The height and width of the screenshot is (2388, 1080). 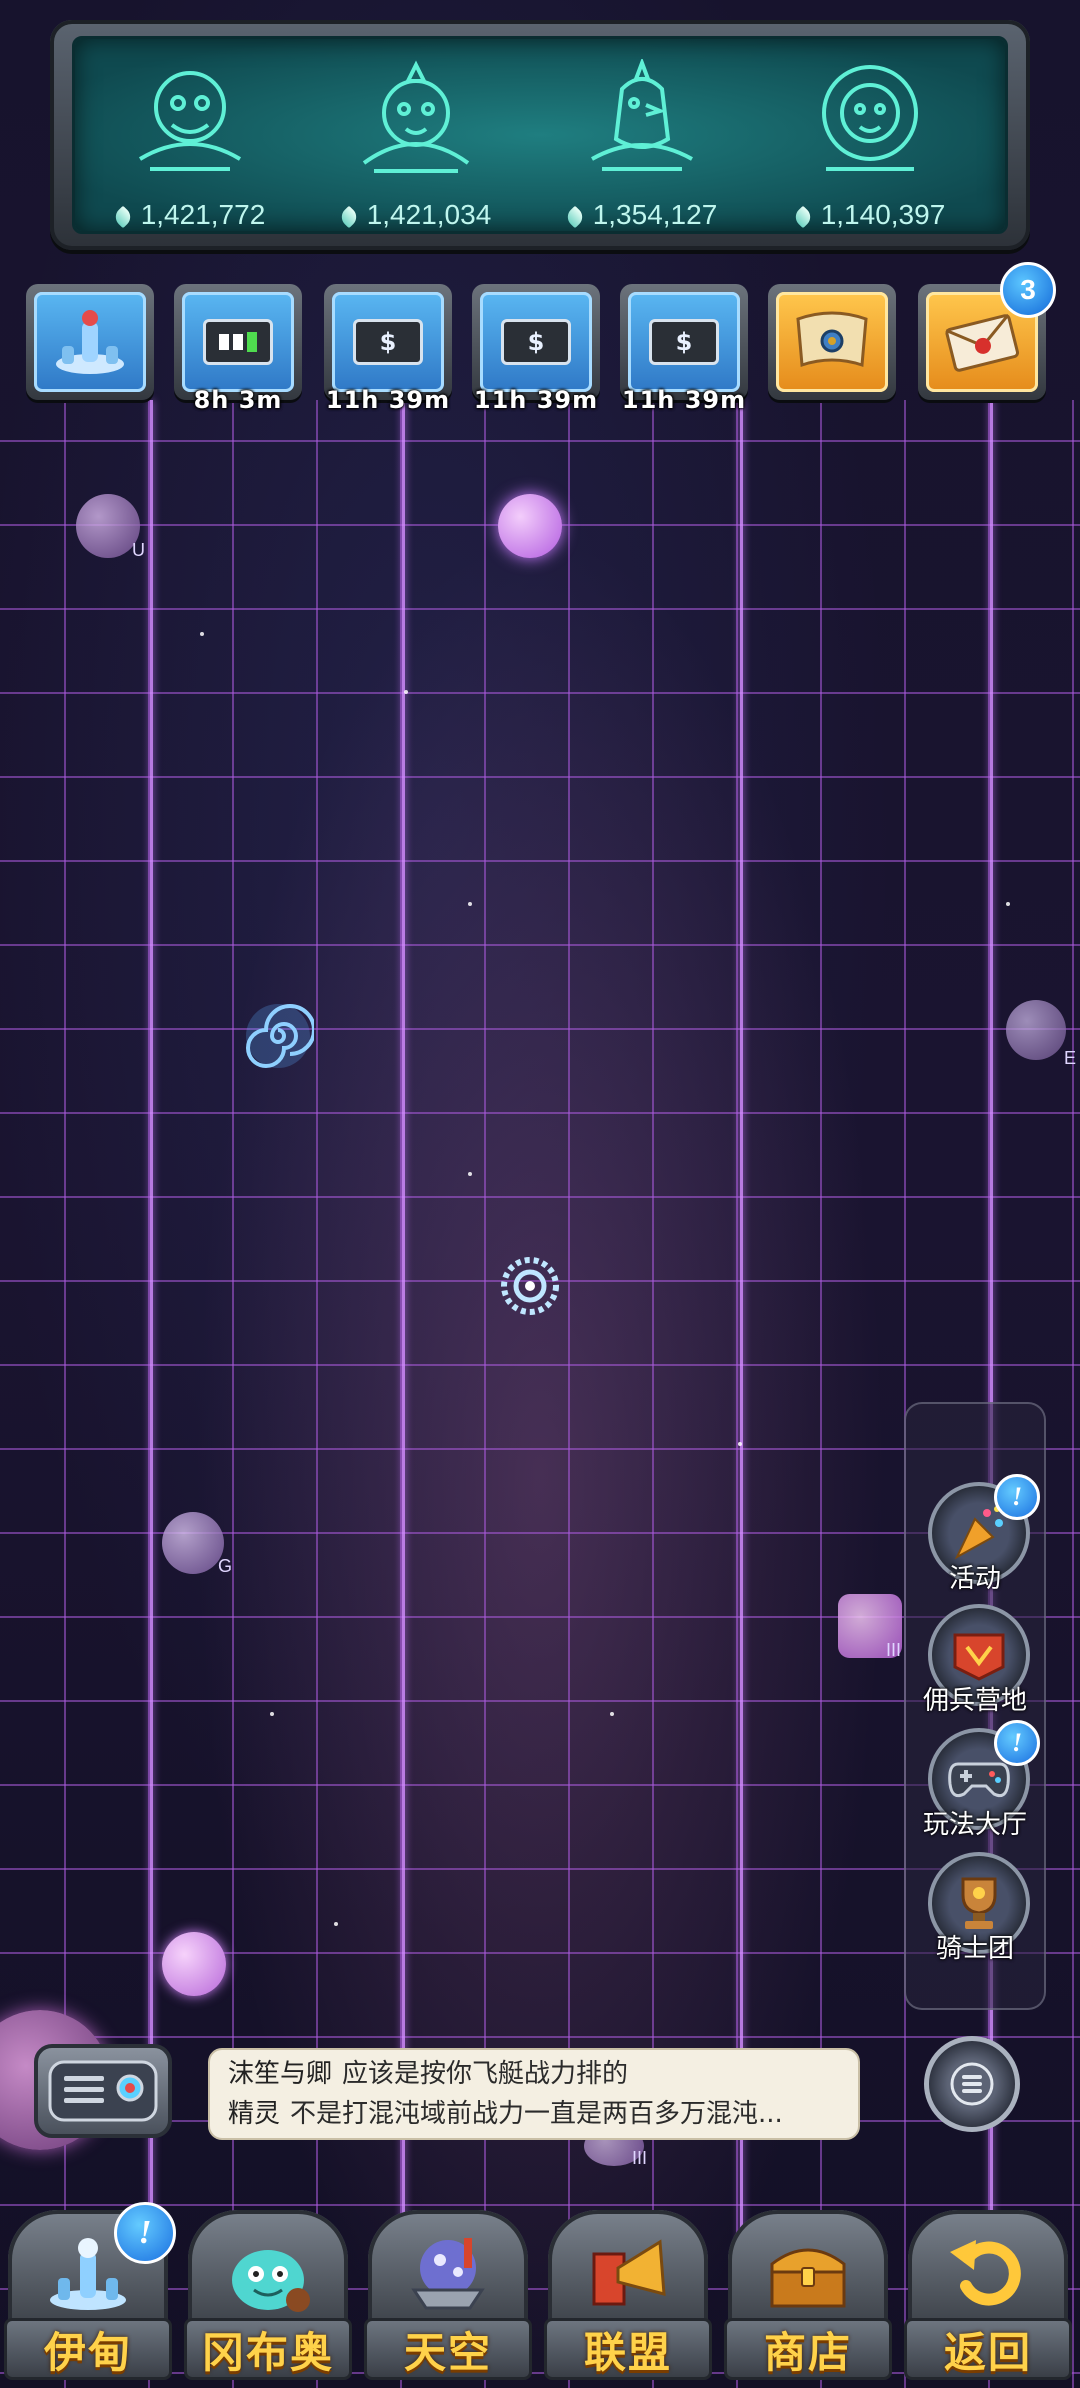 What do you see at coordinates (448, 2349) in the screenshot?
I see `nav-label: 天空` at bounding box center [448, 2349].